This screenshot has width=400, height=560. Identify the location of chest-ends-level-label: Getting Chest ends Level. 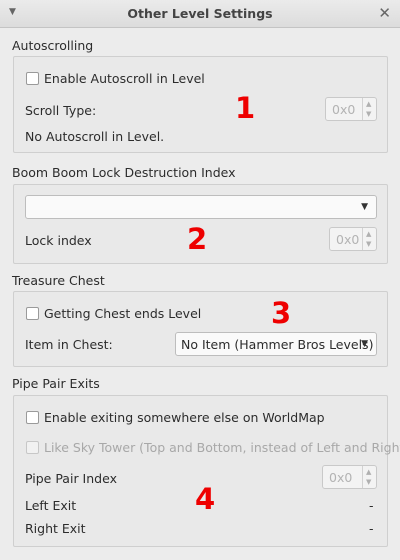
(122, 313).